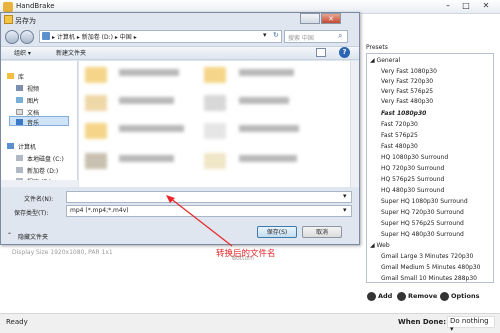 This screenshot has height=333, width=500. What do you see at coordinates (345, 210) in the screenshot?
I see `filetype-dropdown-icon: ▾` at bounding box center [345, 210].